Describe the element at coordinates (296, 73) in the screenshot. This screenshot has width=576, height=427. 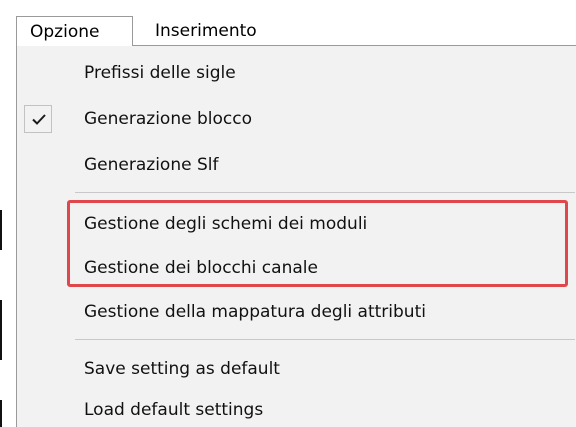
I see `menu-item-prefissi-delle-sigle: Prefissi delle sigle` at that location.